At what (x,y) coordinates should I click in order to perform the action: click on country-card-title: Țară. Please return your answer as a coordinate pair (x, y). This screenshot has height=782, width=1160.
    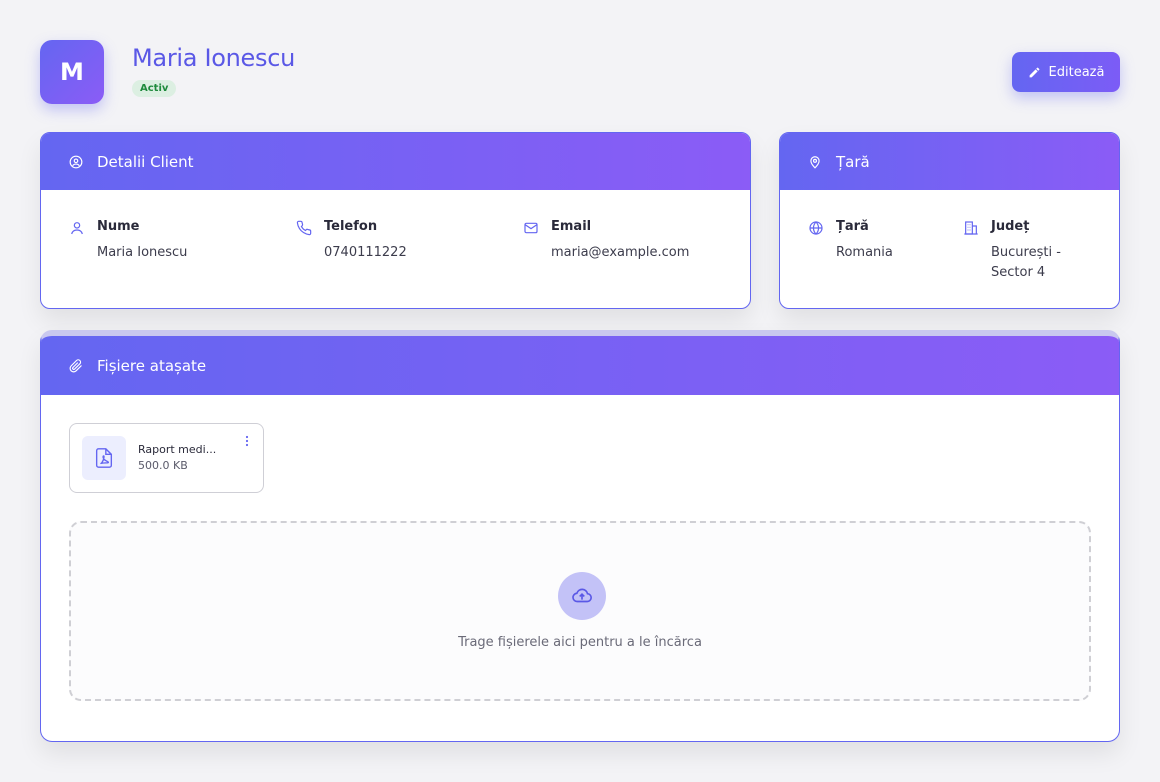
    Looking at the image, I should click on (853, 161).